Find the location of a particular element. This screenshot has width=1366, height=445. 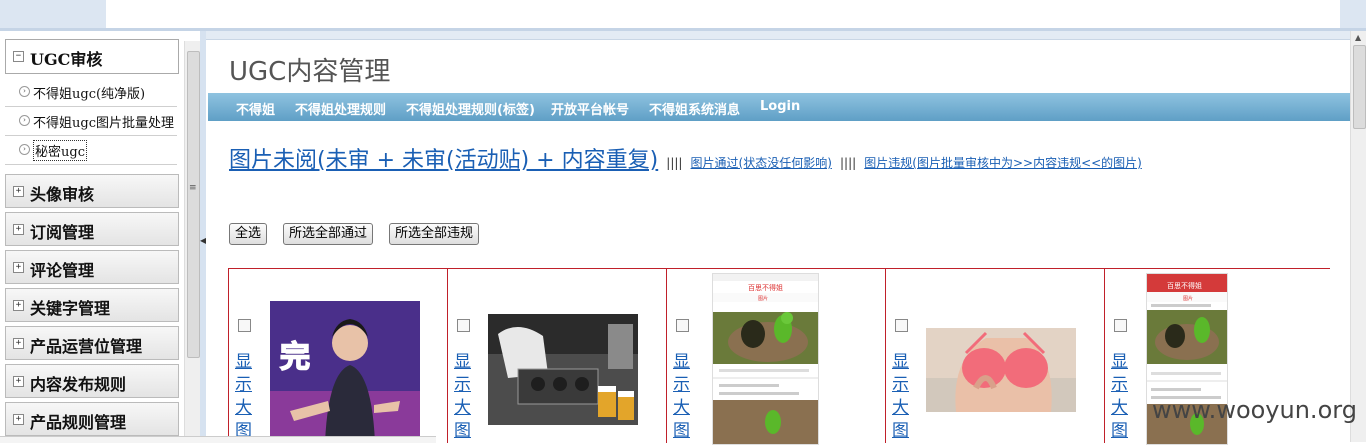

sidebar-group-operation-slots: + 产品运营位管理 is located at coordinates (92, 343).